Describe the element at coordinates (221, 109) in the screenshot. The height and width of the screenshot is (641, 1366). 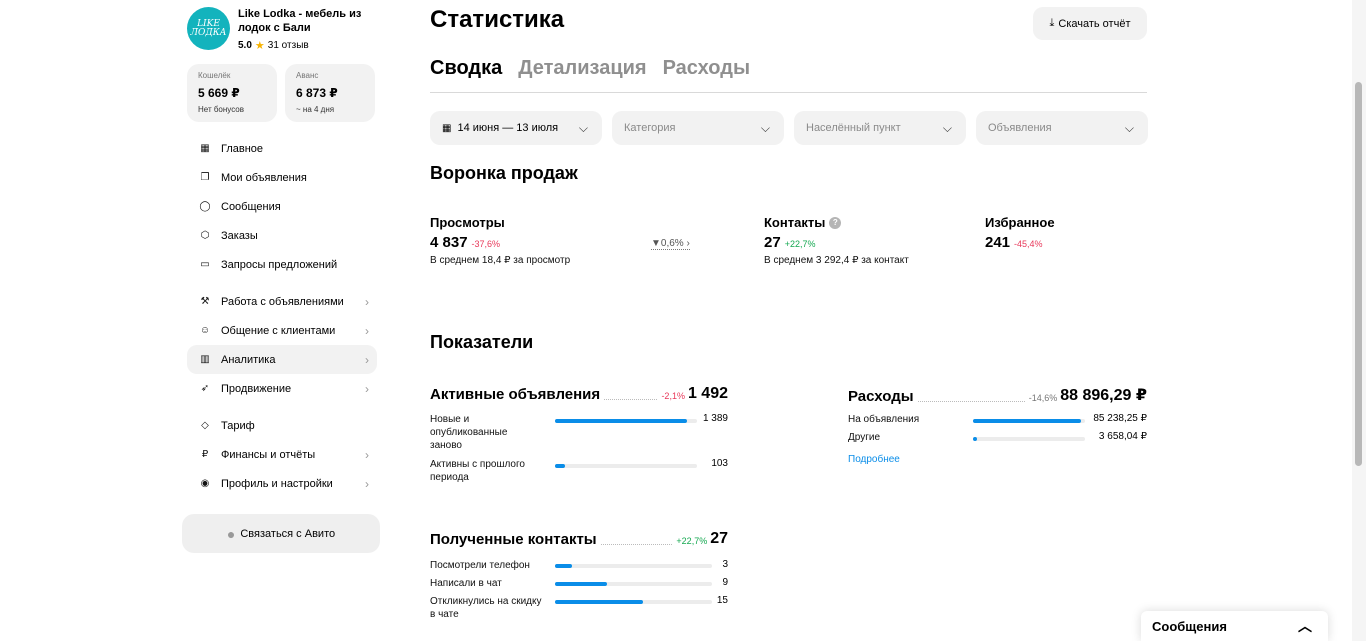
I see `wallet-sub: Нет бонусов` at that location.